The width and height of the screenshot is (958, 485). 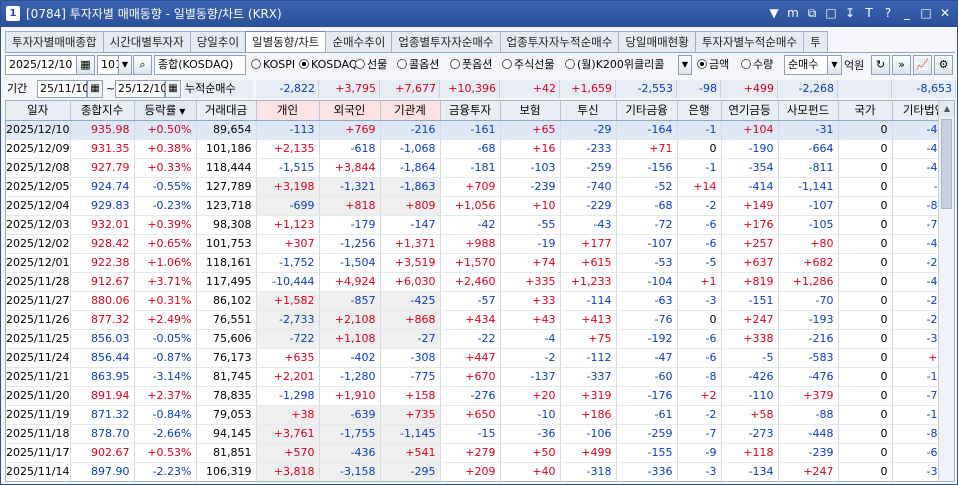 What do you see at coordinates (530, 111) in the screenshot?
I see `column-header: 보험` at bounding box center [530, 111].